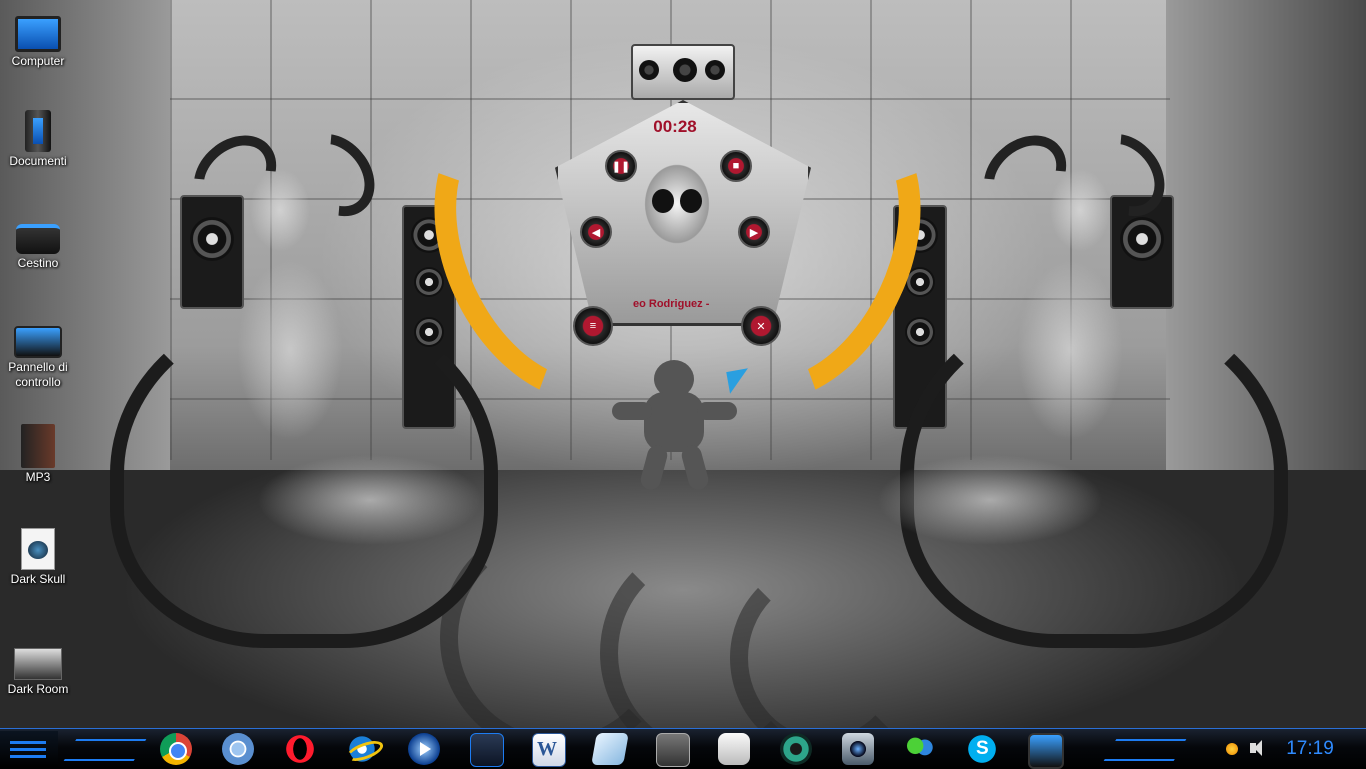 This screenshot has height=769, width=1366. What do you see at coordinates (38, 131) in the screenshot?
I see `documents-tower-icon` at bounding box center [38, 131].